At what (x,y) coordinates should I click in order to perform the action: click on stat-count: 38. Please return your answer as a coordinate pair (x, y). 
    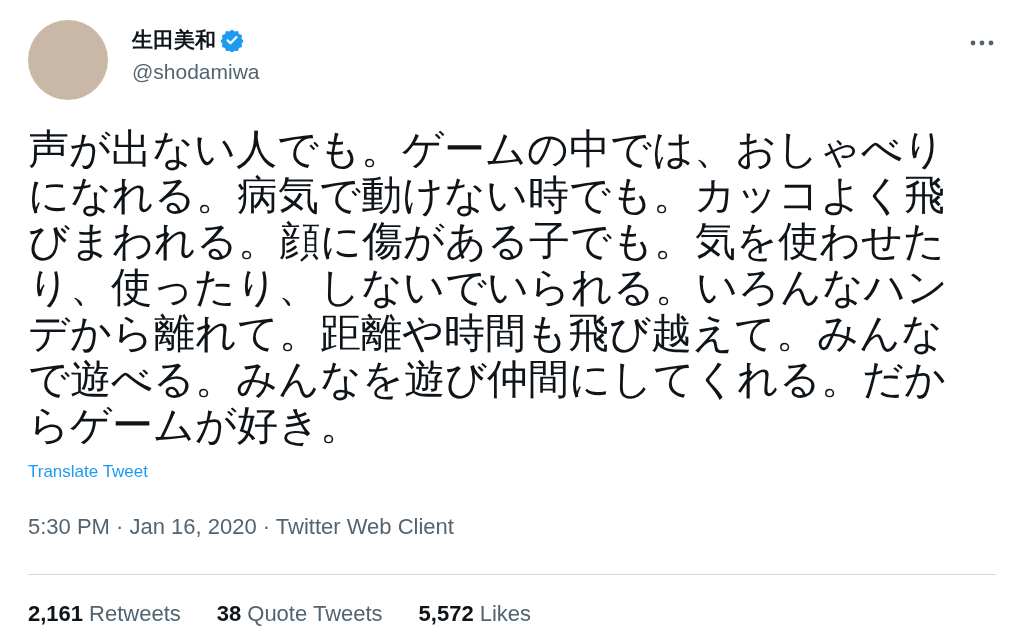
    Looking at the image, I should click on (229, 614).